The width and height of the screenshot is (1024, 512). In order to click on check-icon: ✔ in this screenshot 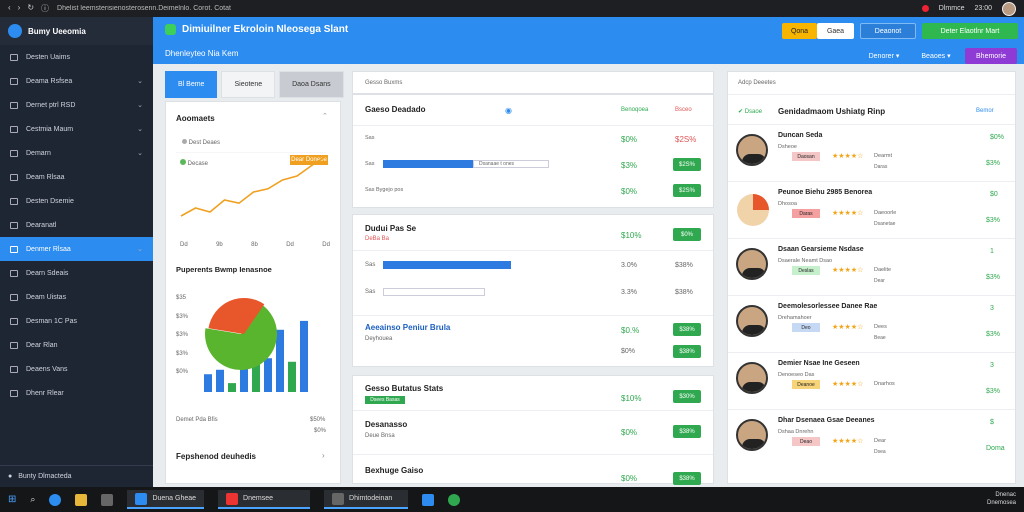, I will do `click(741, 112)`.